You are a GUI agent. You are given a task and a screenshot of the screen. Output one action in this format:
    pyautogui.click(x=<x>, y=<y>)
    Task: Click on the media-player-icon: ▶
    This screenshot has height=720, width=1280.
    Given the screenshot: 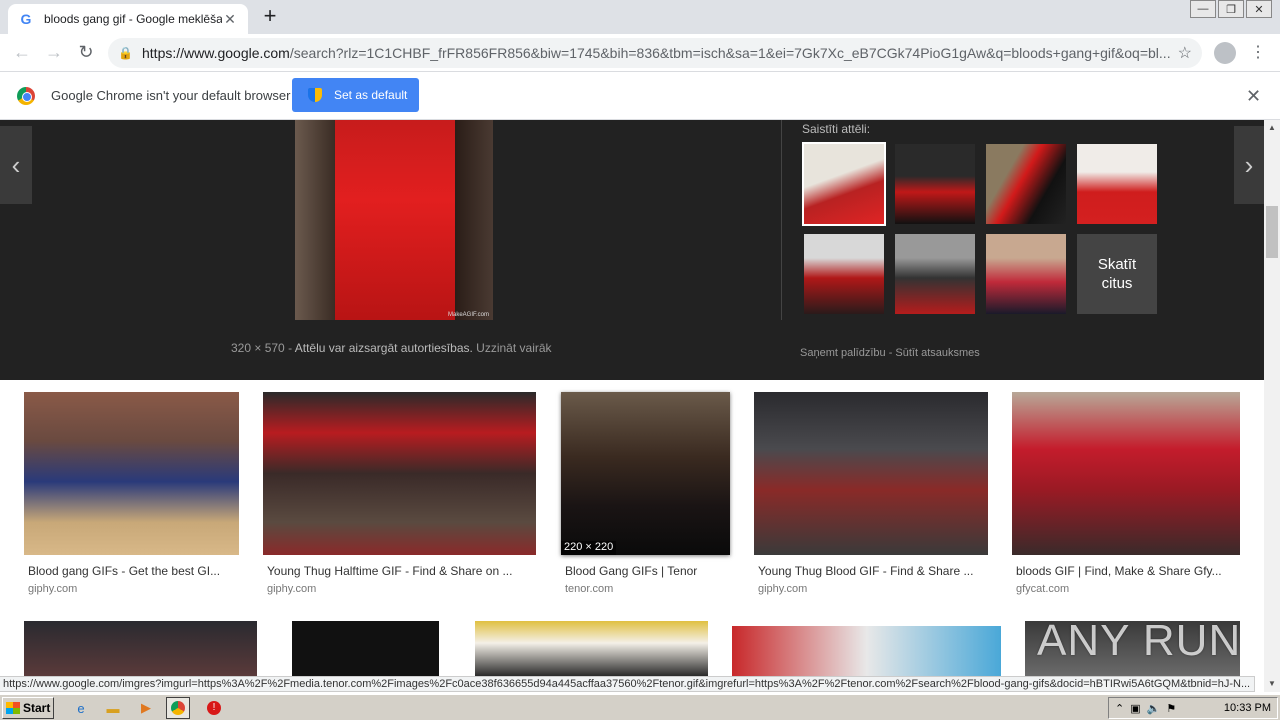 What is the action you would take?
    pyautogui.click(x=146, y=708)
    